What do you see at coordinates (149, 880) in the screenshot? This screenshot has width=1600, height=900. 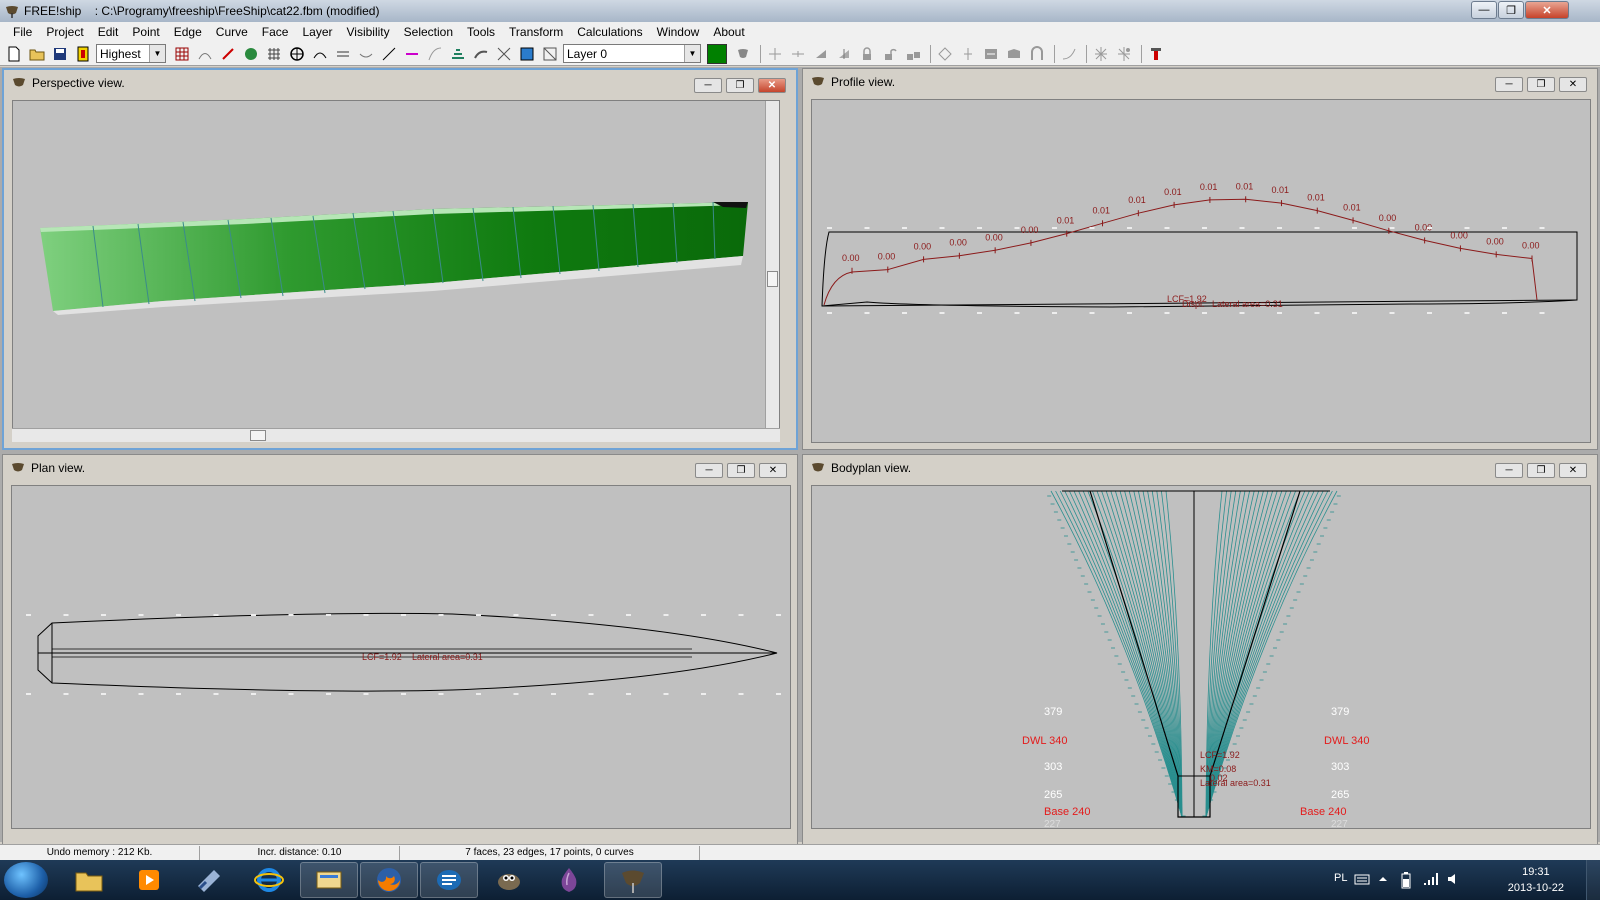 I see `taskbar-media-player` at bounding box center [149, 880].